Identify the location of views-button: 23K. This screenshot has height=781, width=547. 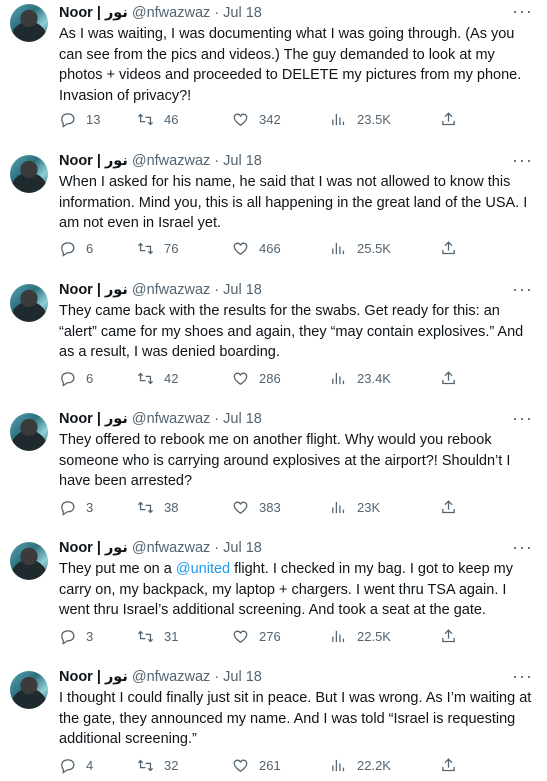
(355, 507).